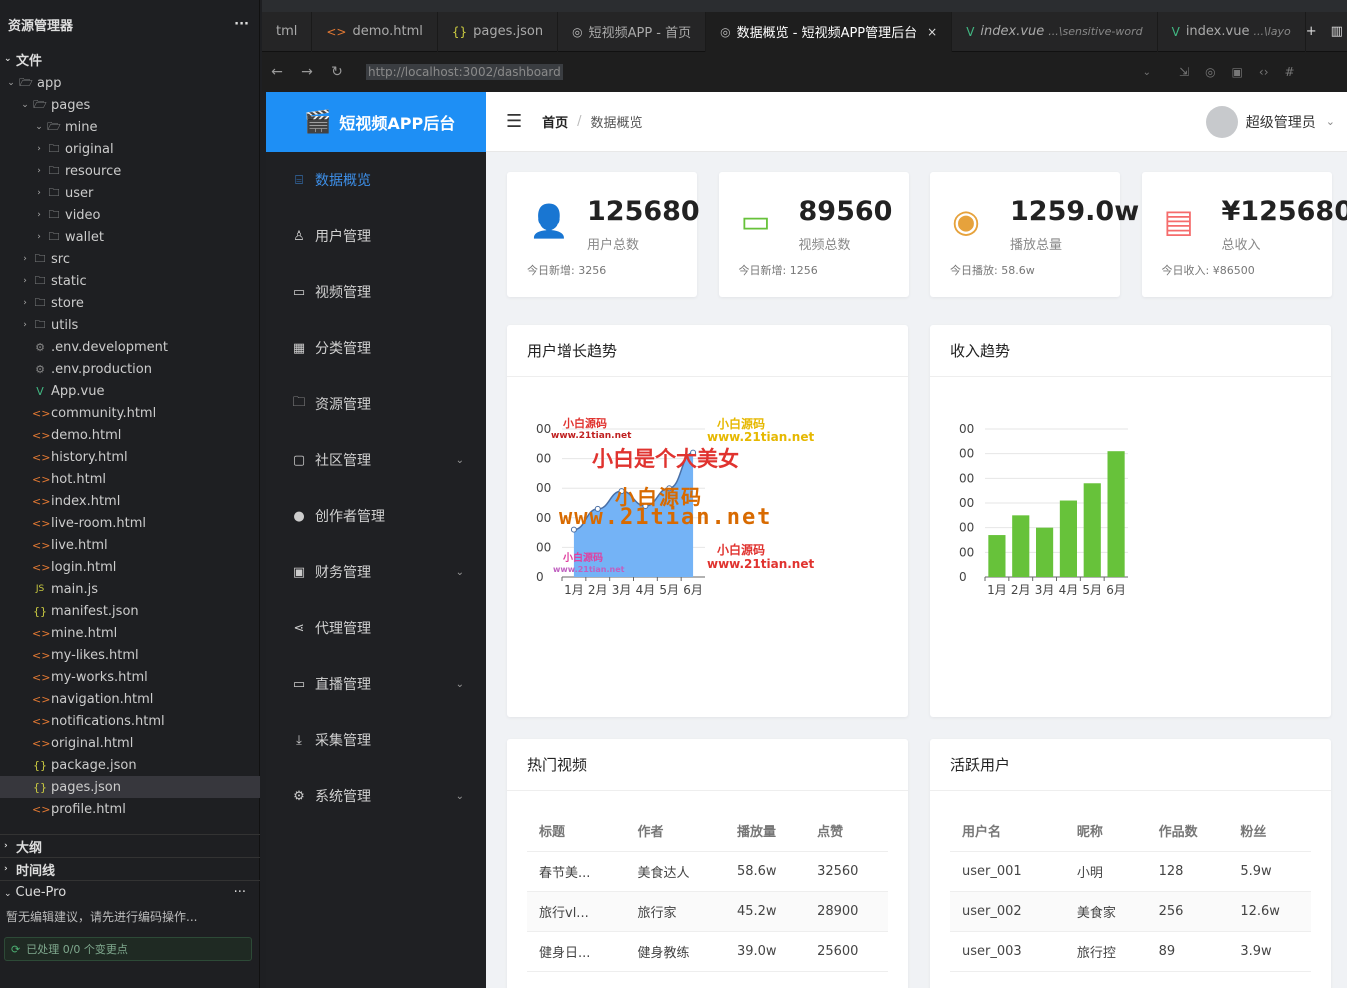 The width and height of the screenshot is (1347, 988). I want to click on chevron-down-icon: ⌄, so click(1330, 121).